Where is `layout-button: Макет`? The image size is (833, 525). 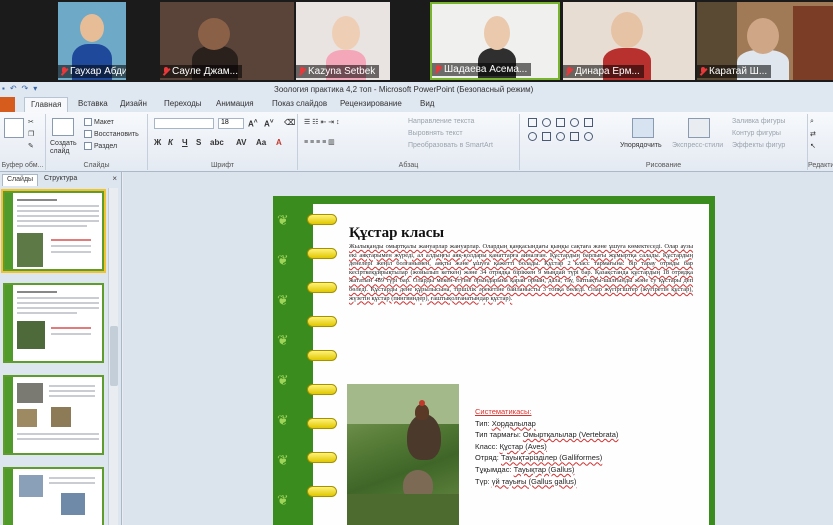
layout-button: Макет is located at coordinates (99, 122).